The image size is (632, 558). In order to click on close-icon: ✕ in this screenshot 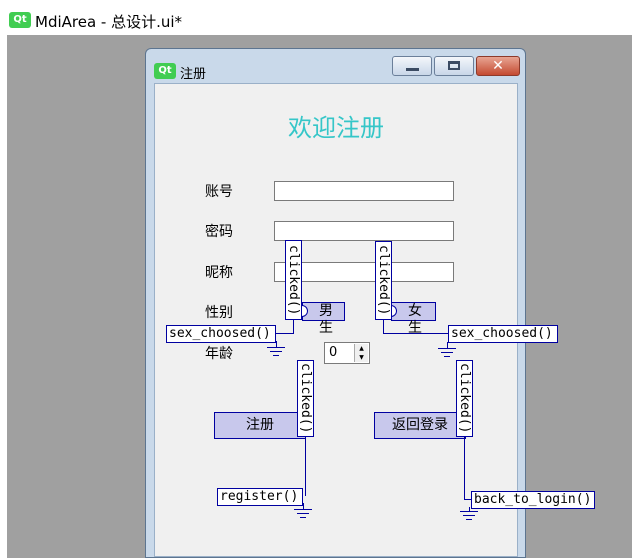, I will do `click(498, 66)`.